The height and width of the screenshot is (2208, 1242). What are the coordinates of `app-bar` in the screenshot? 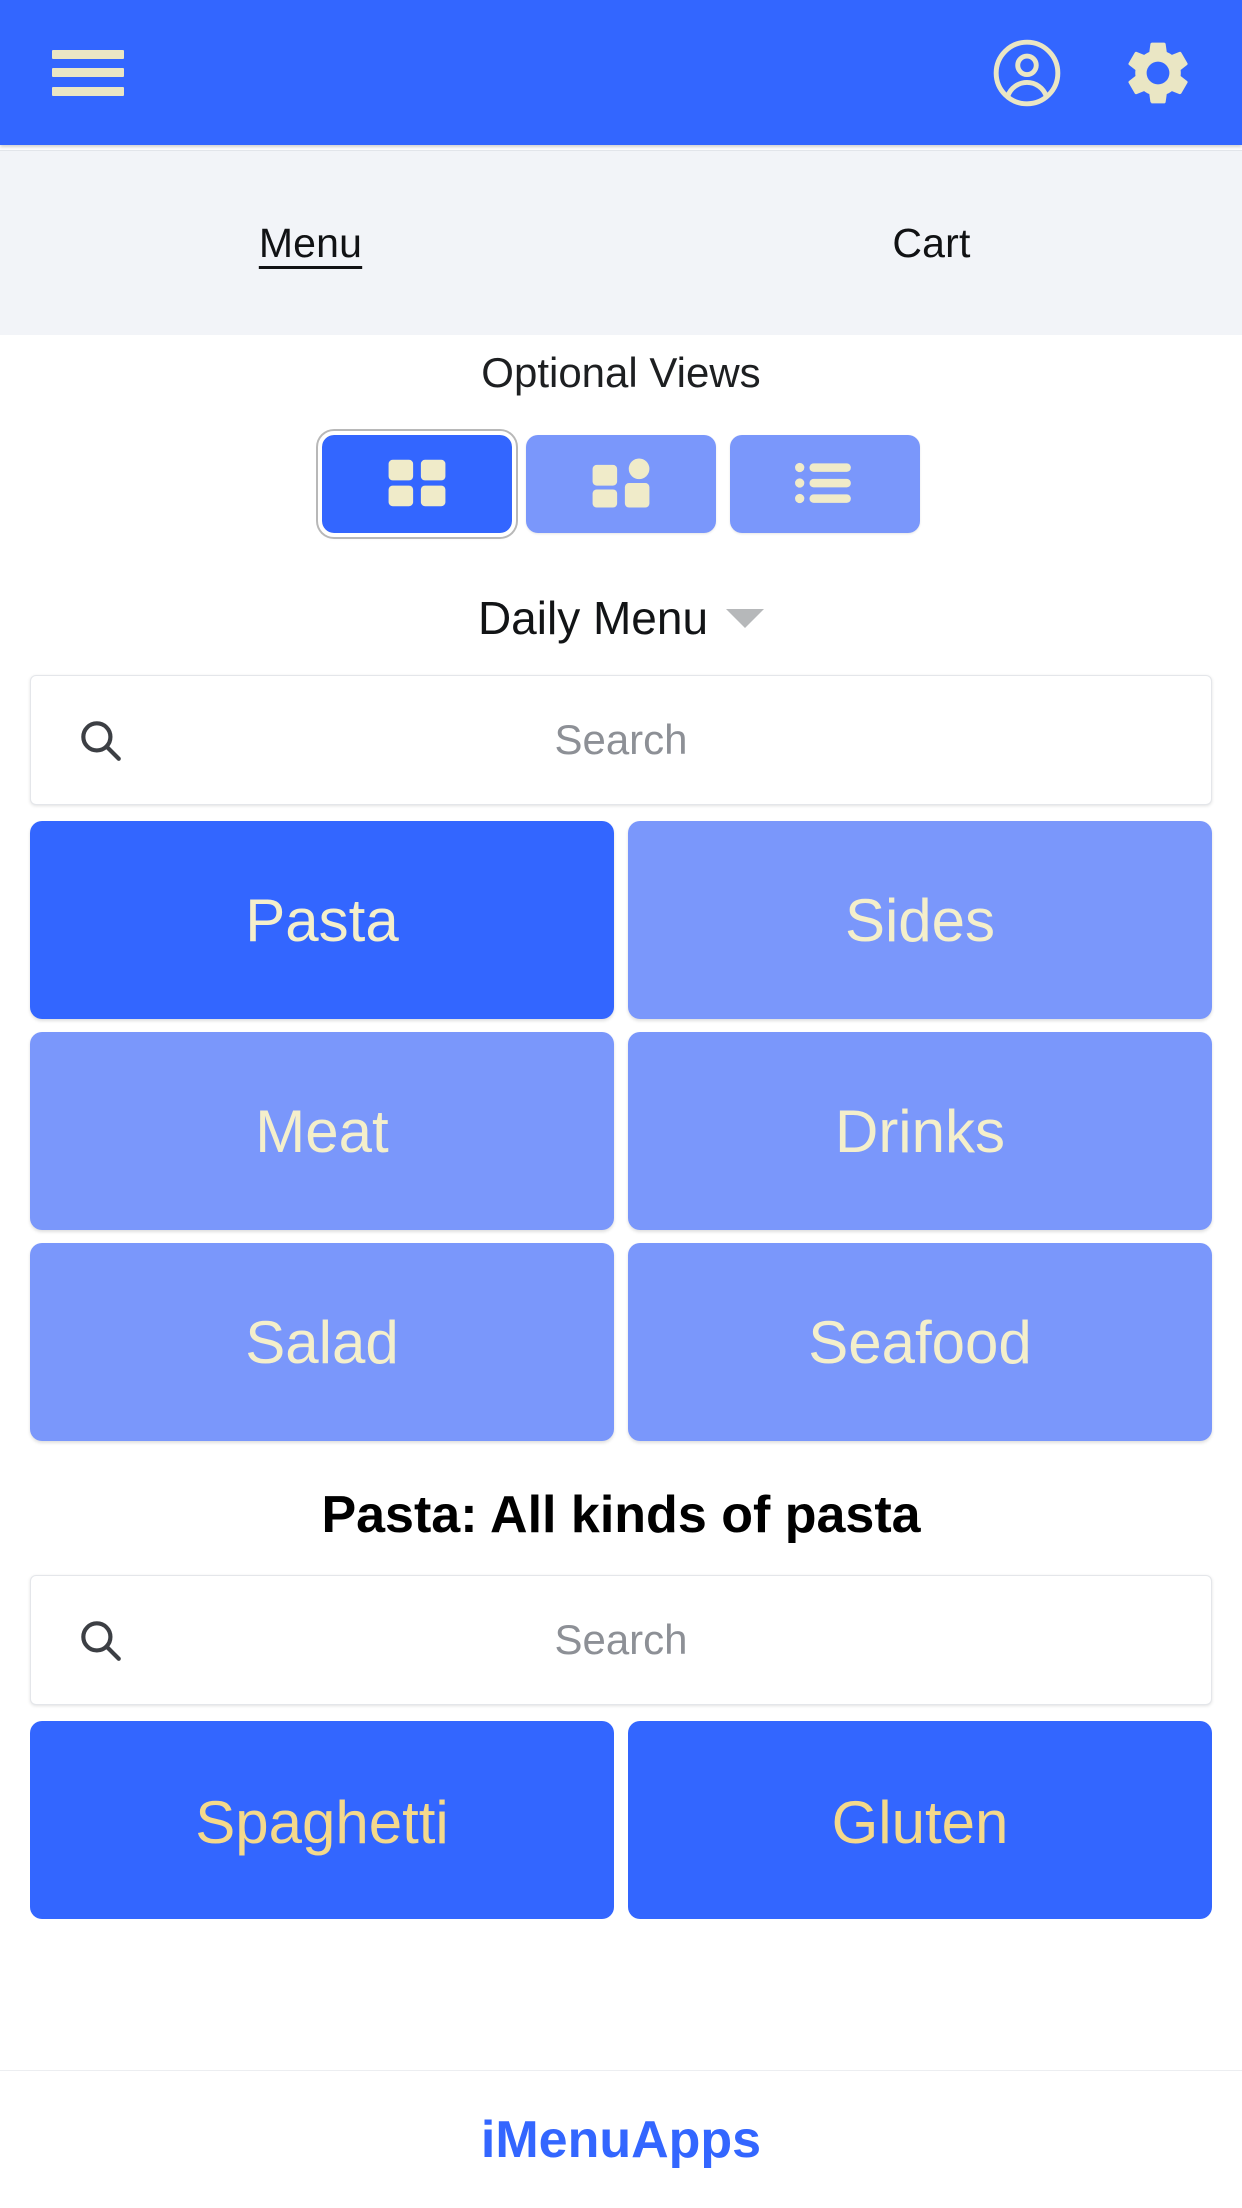 It's located at (621, 72).